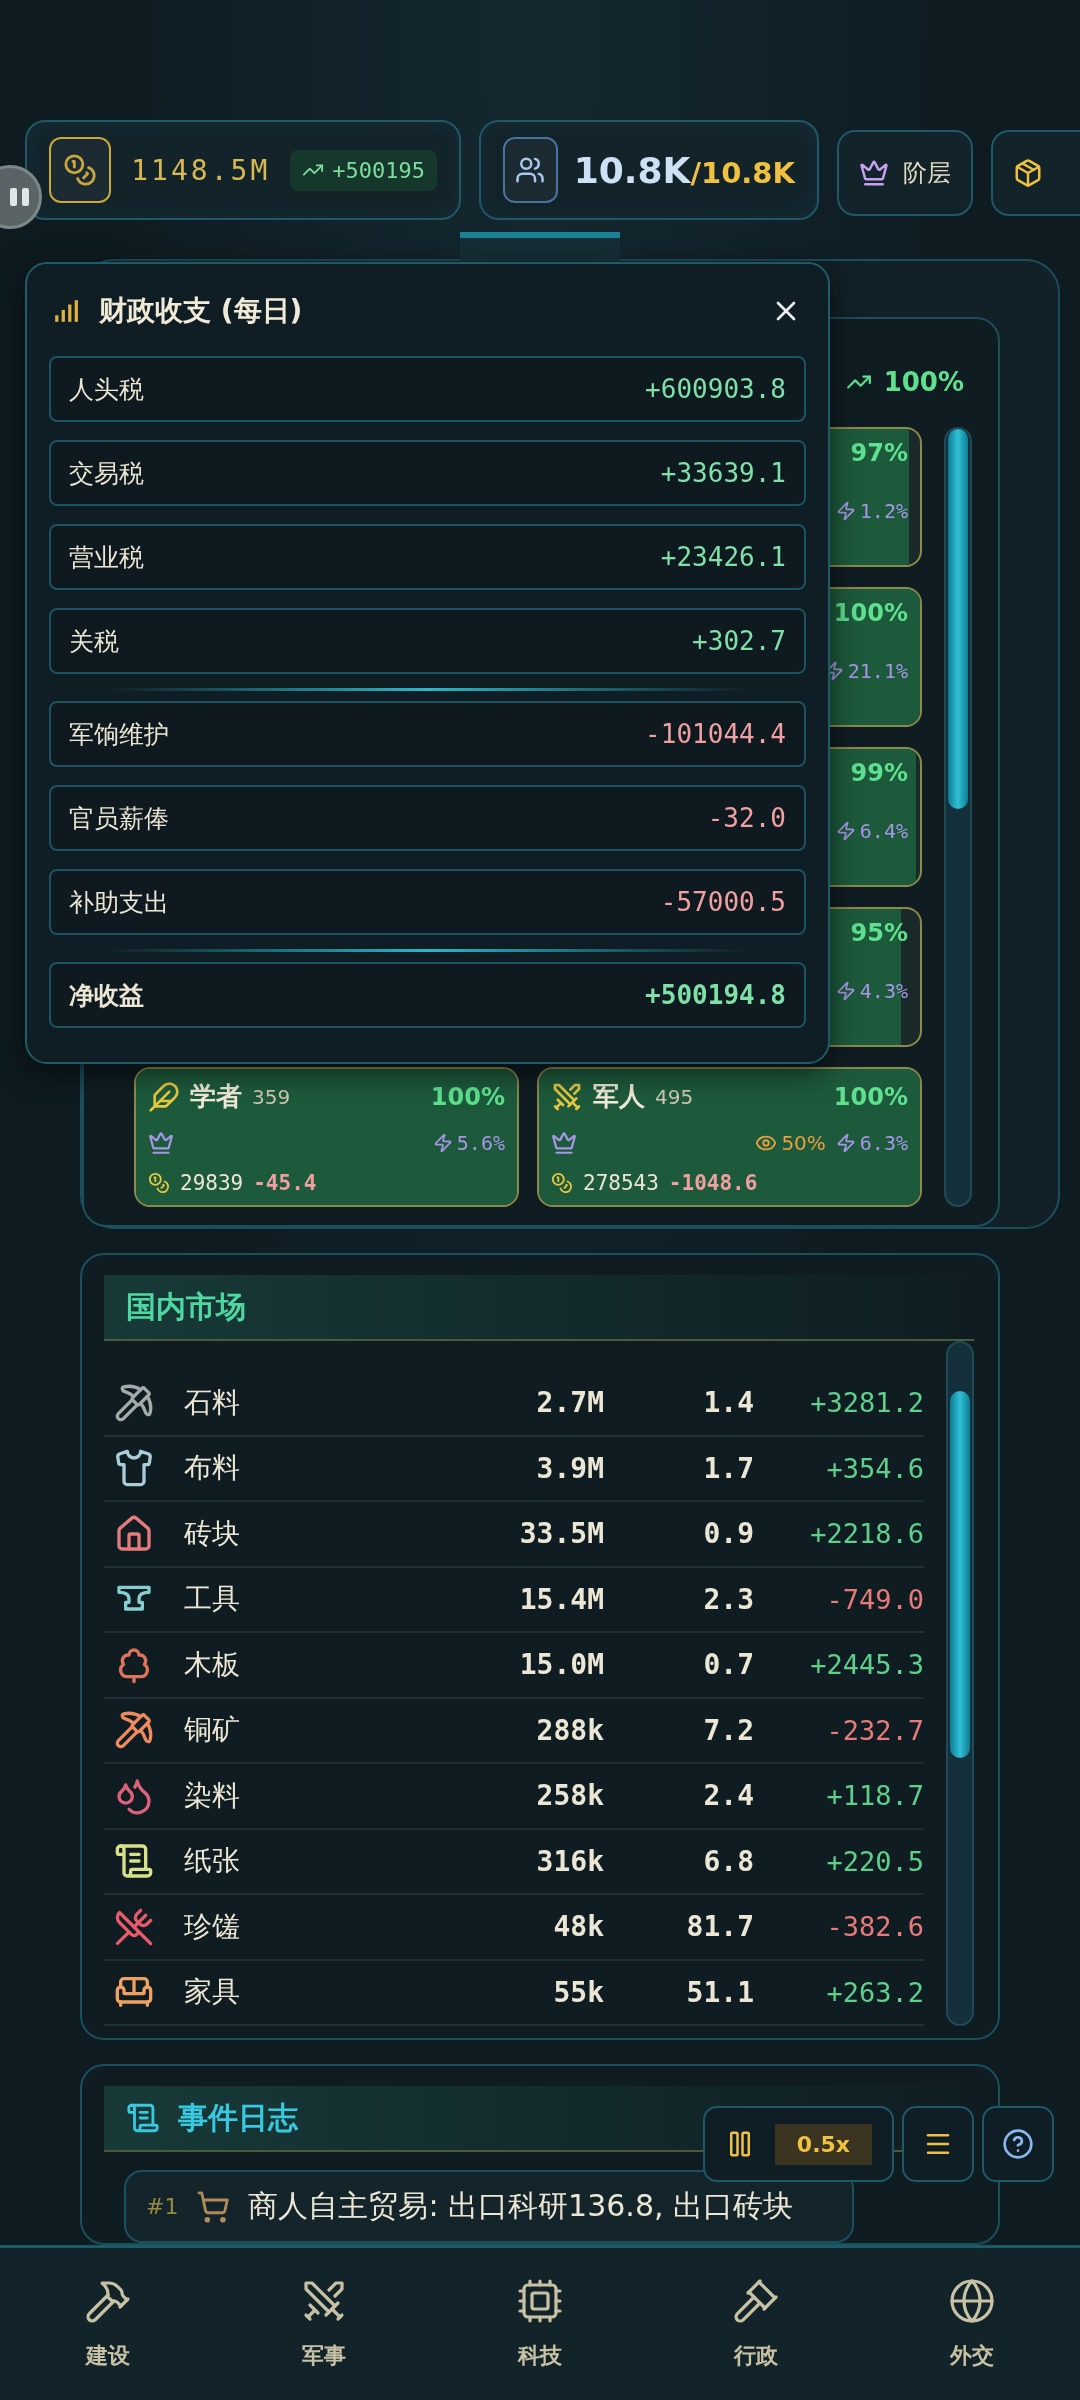 The height and width of the screenshot is (2400, 1080). What do you see at coordinates (729, 1137) in the screenshot?
I see `class-card: 军人 495 100% 50% 6.3% 278543 -1048.6` at bounding box center [729, 1137].